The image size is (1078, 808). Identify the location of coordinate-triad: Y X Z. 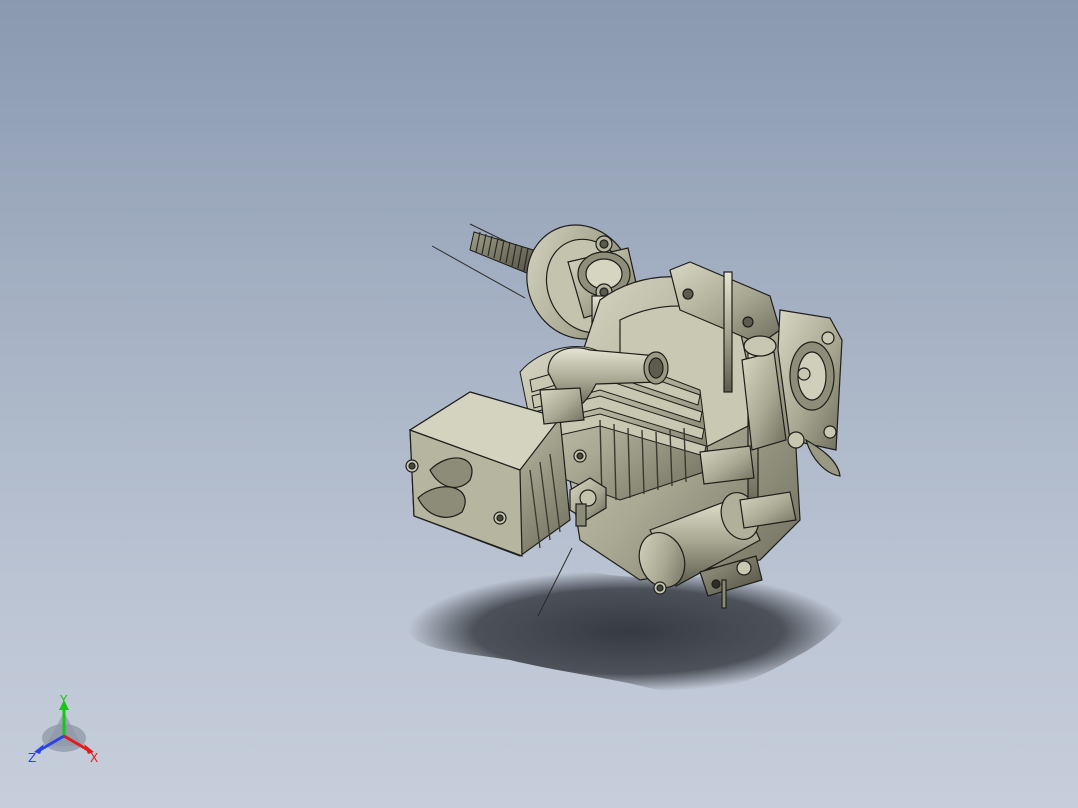
(67, 732).